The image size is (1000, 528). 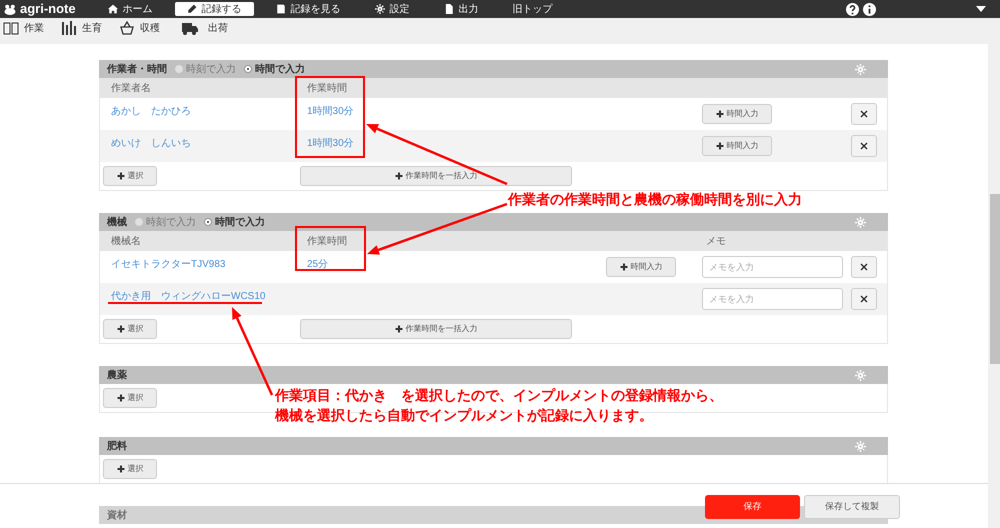 I want to click on caret-icon, so click(x=981, y=9).